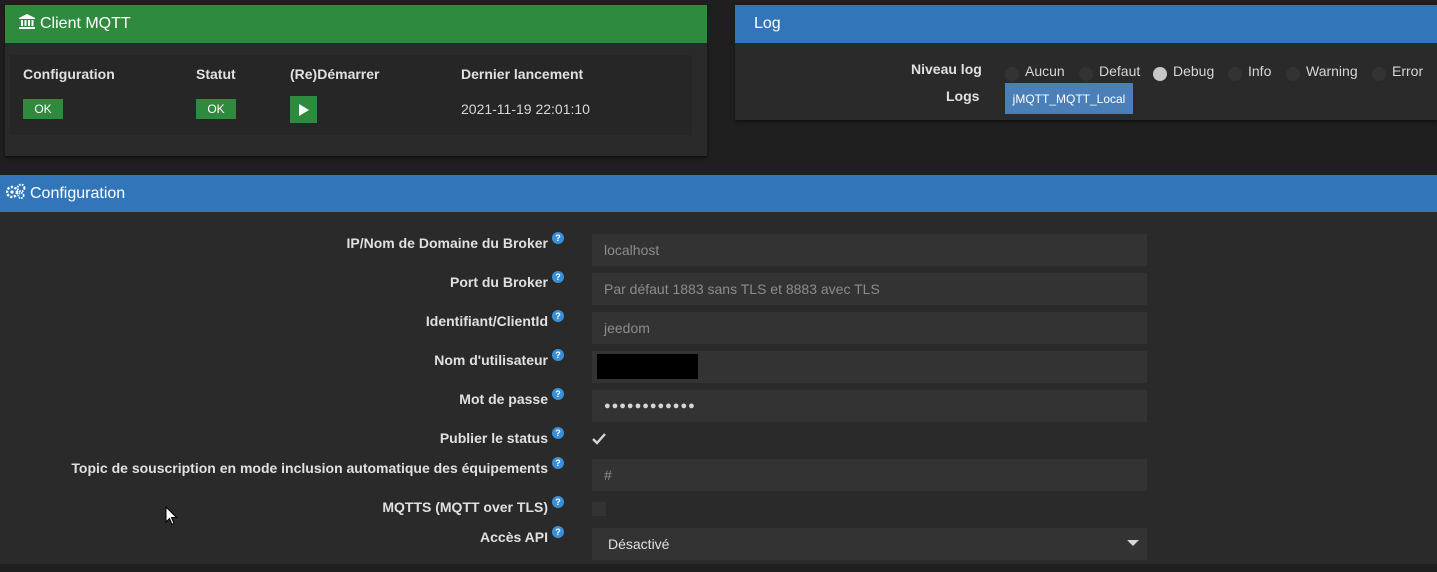 This screenshot has height=572, width=1437. What do you see at coordinates (78, 193) in the screenshot?
I see `configuration-title: Configuration` at bounding box center [78, 193].